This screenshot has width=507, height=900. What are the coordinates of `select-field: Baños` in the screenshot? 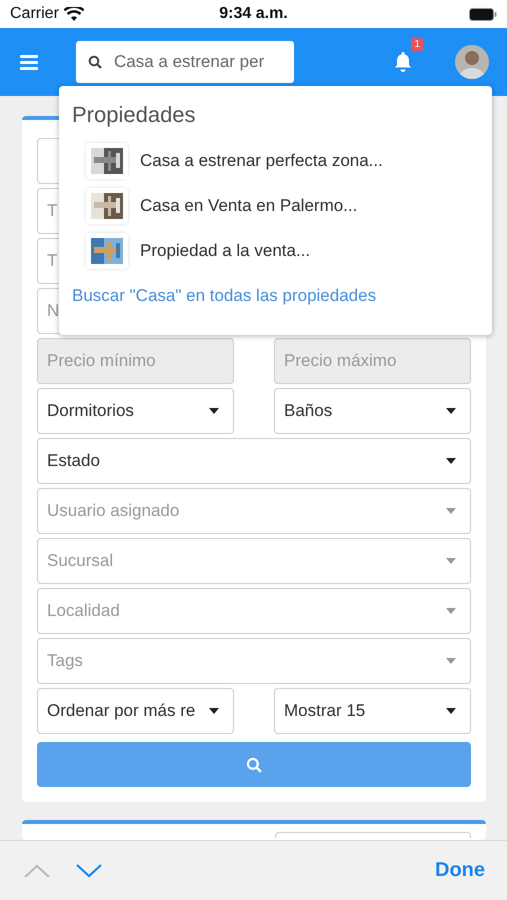 It's located at (372, 411).